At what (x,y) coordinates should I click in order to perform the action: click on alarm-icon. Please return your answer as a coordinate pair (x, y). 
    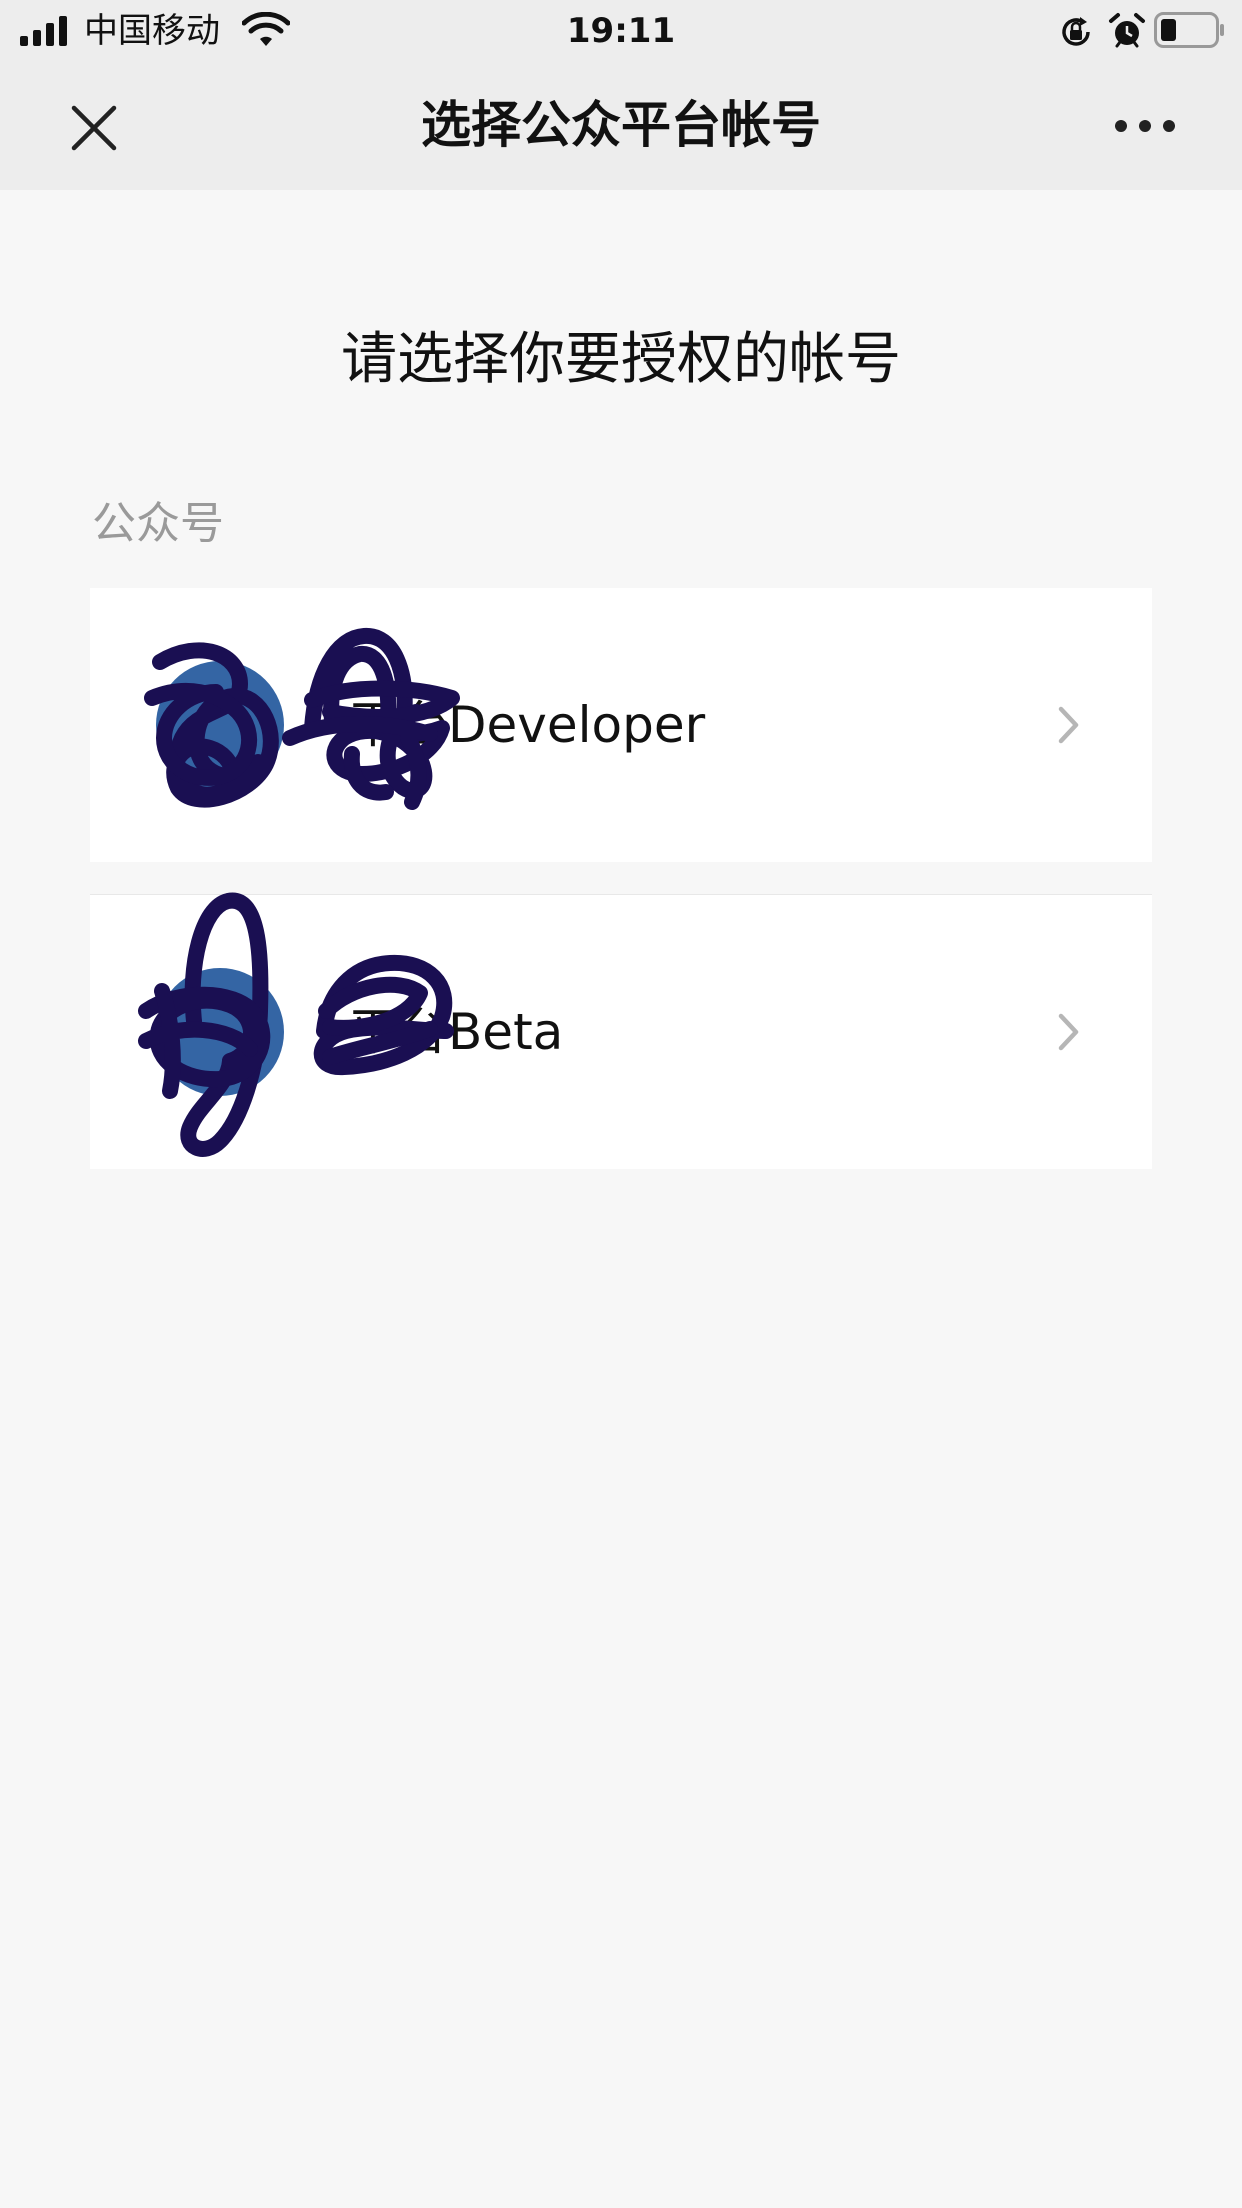
    Looking at the image, I should click on (1127, 30).